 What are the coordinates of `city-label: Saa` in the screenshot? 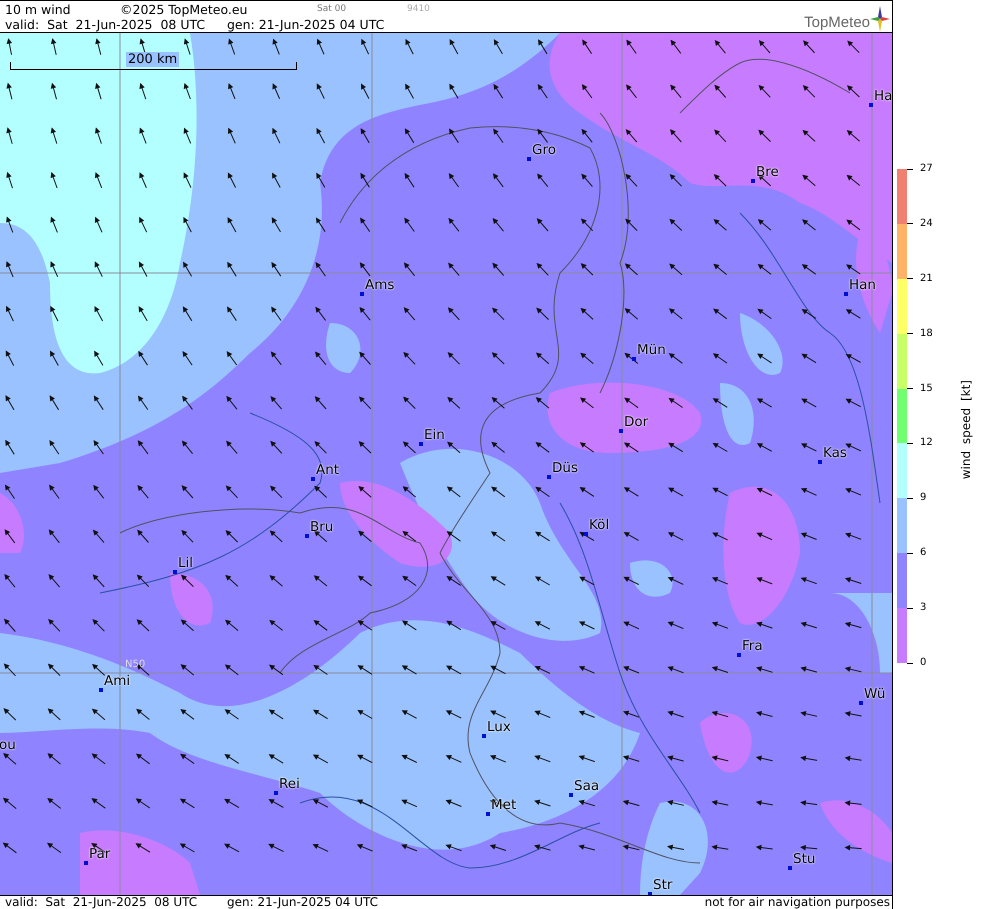 It's located at (587, 786).